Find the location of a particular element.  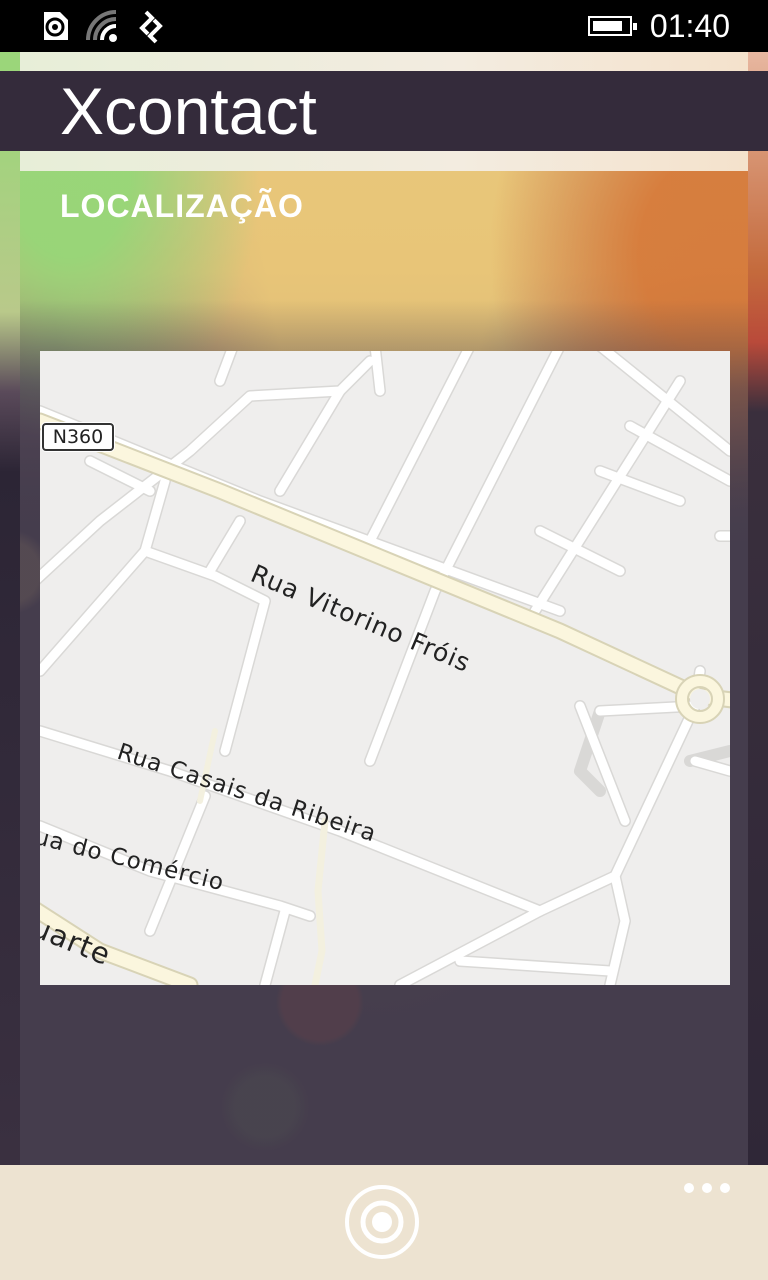

road-shield: N360 is located at coordinates (78, 437).